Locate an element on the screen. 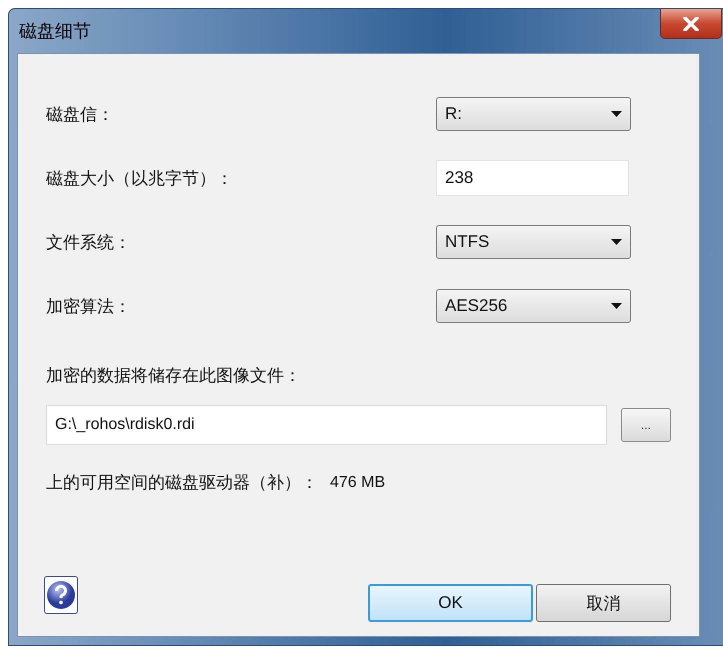 Image resolution: width=723 pixels, height=652 pixels. field-label: 加密算法： is located at coordinates (89, 307).